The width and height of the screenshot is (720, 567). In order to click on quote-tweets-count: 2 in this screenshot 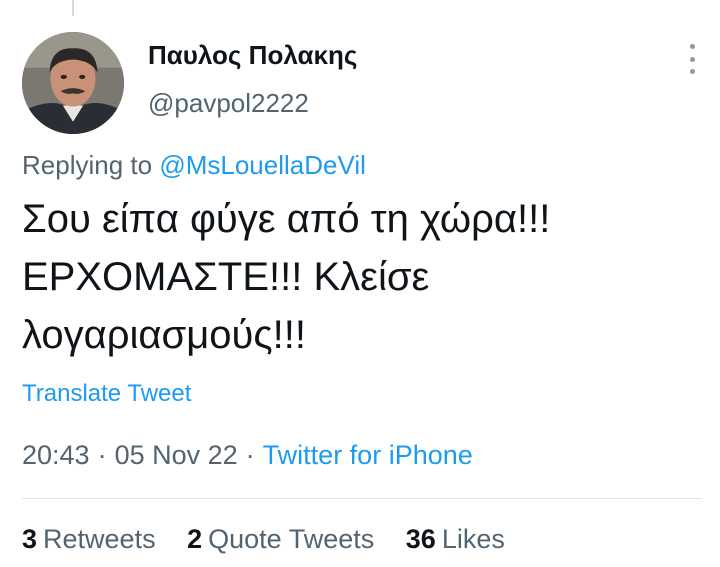, I will do `click(195, 539)`.